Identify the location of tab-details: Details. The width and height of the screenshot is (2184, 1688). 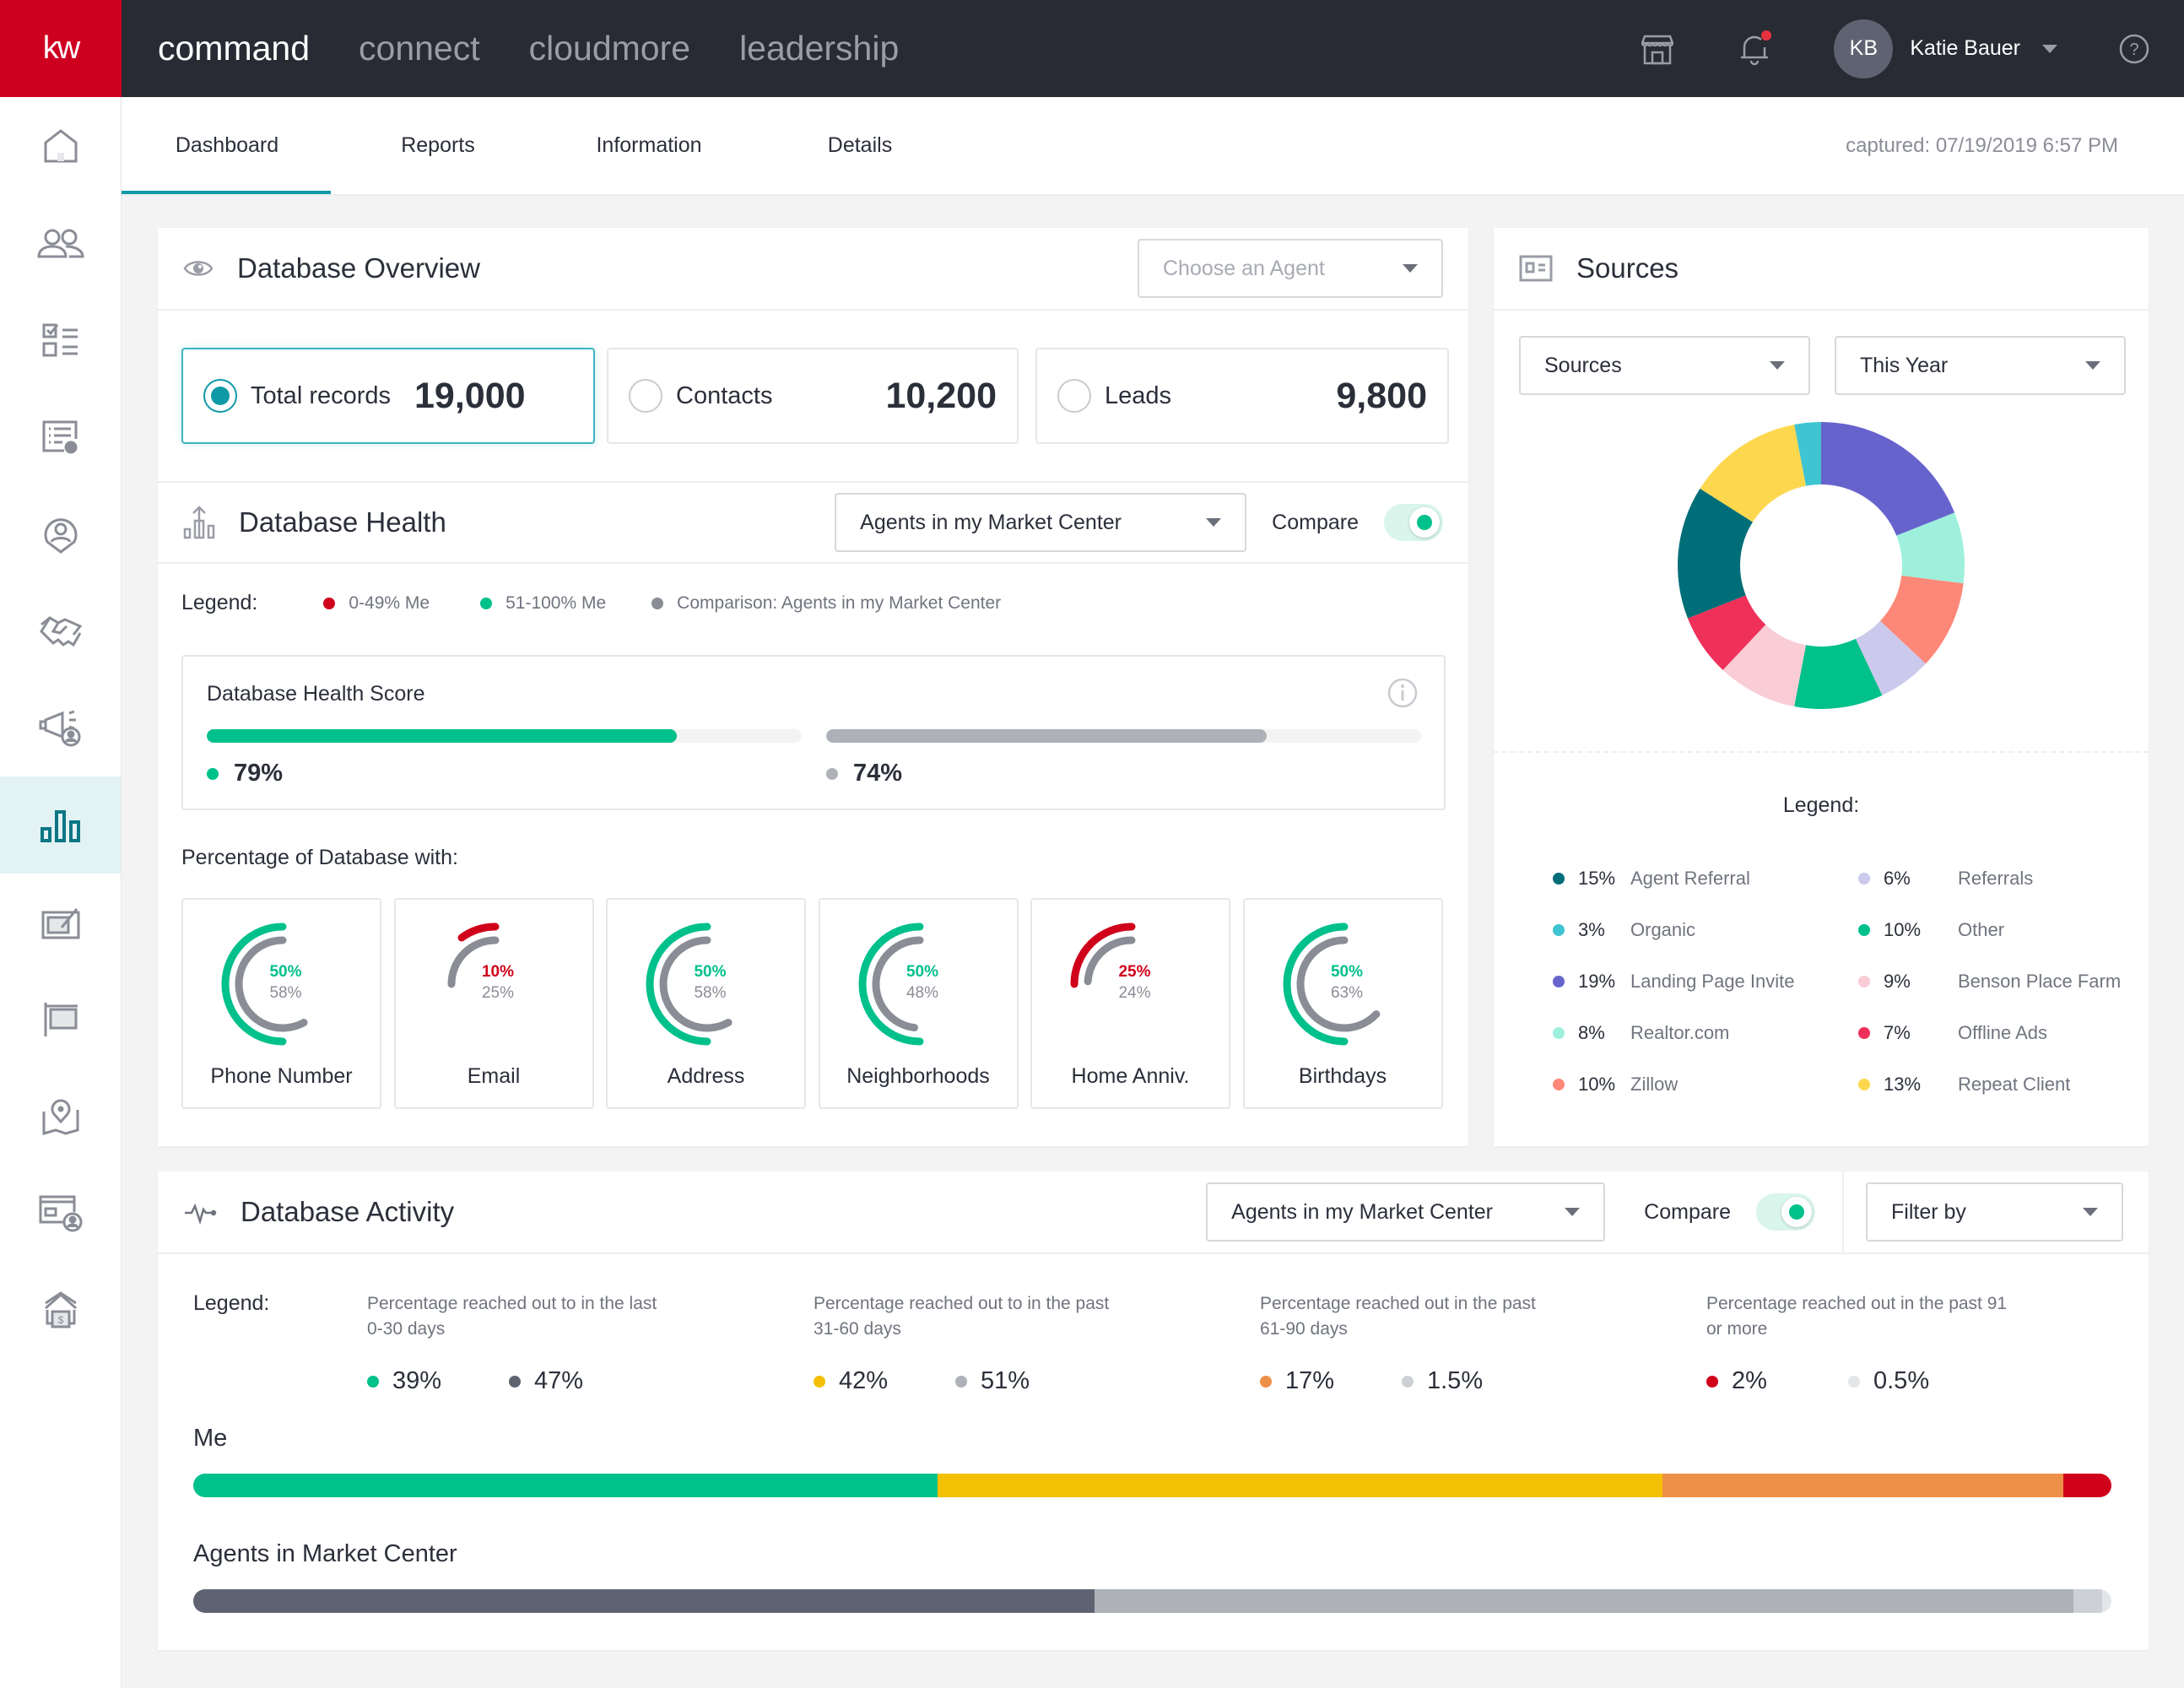
(859, 145).